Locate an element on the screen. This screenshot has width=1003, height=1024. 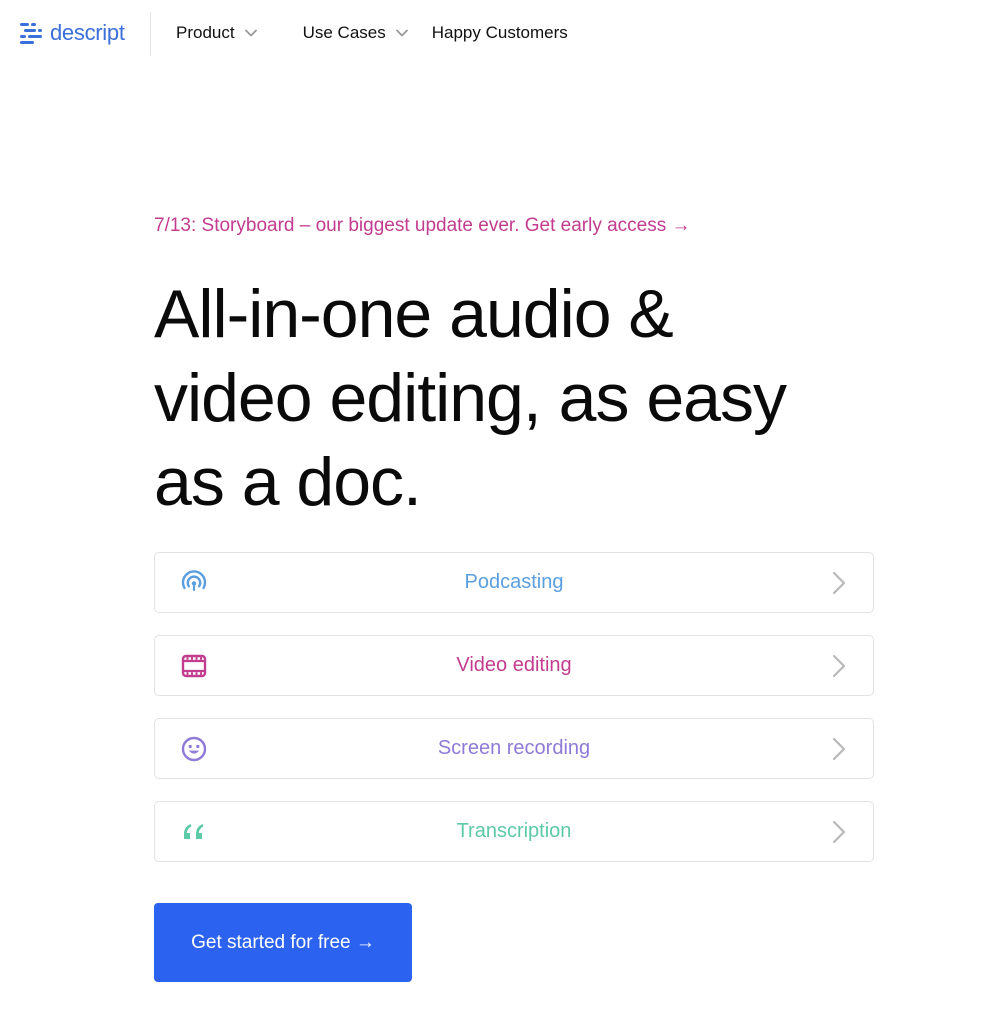
nav-item-product: Product is located at coordinates (216, 33).